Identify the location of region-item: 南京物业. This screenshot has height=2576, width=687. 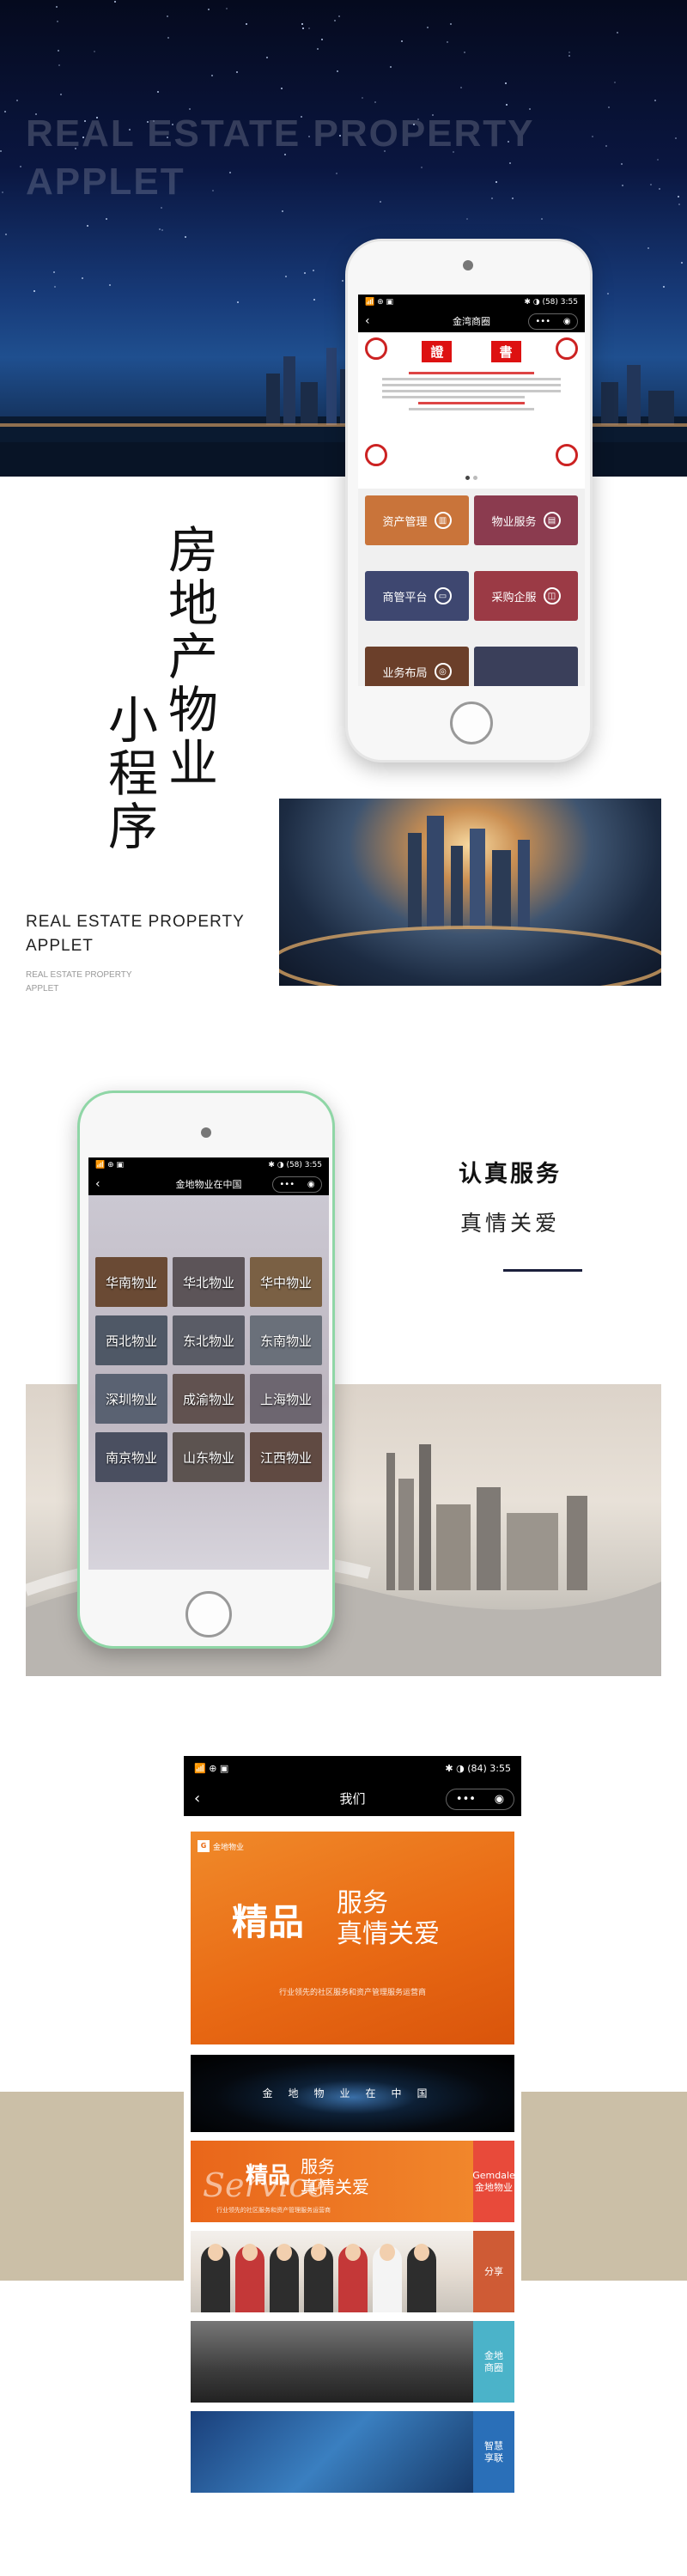
(131, 1457).